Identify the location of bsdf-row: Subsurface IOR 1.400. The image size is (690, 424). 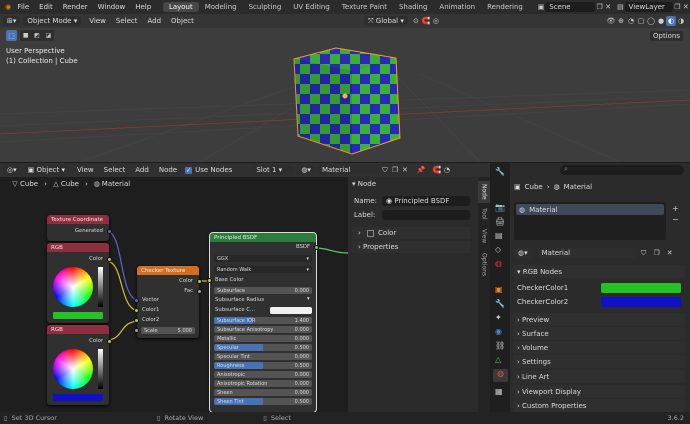
(263, 320).